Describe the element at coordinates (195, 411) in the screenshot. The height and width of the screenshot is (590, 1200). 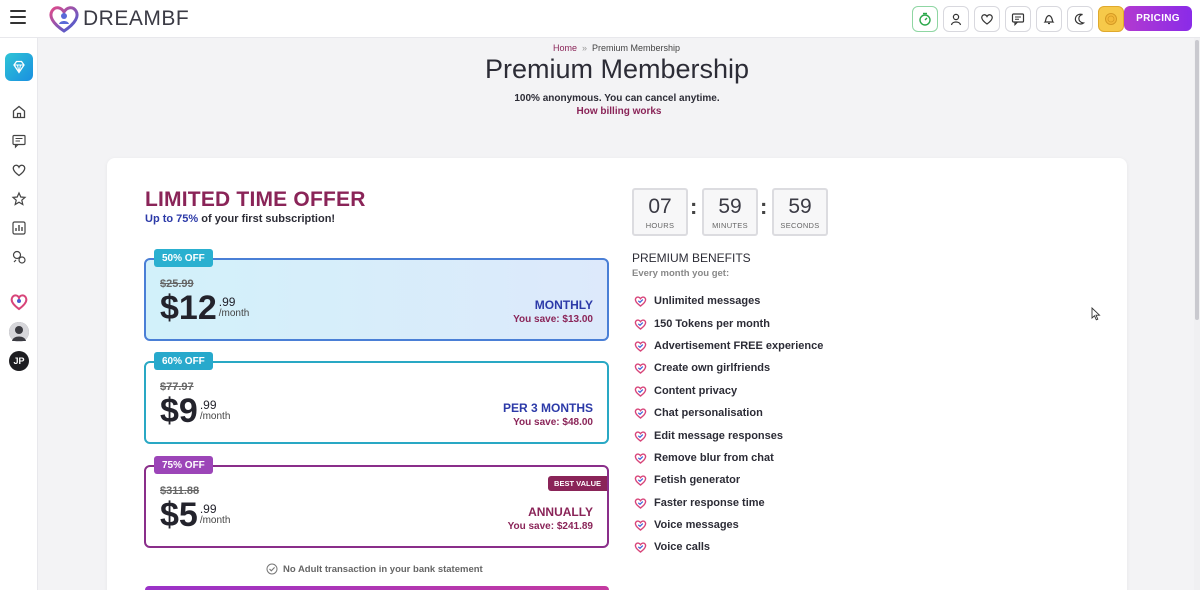
I see `price: $9 .99 /month` at that location.